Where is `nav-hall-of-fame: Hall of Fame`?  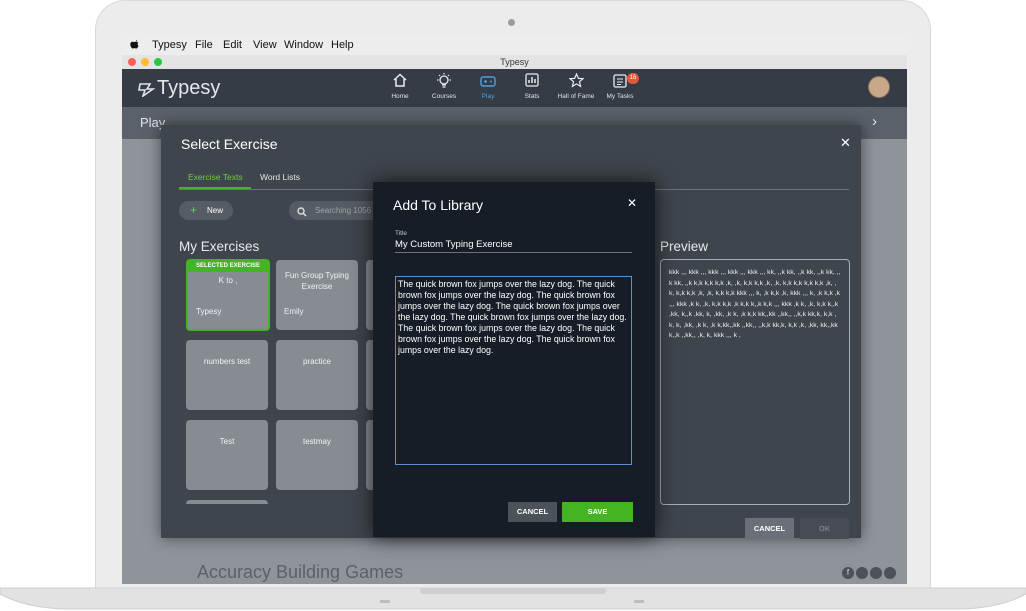 nav-hall-of-fame: Hall of Fame is located at coordinates (576, 86).